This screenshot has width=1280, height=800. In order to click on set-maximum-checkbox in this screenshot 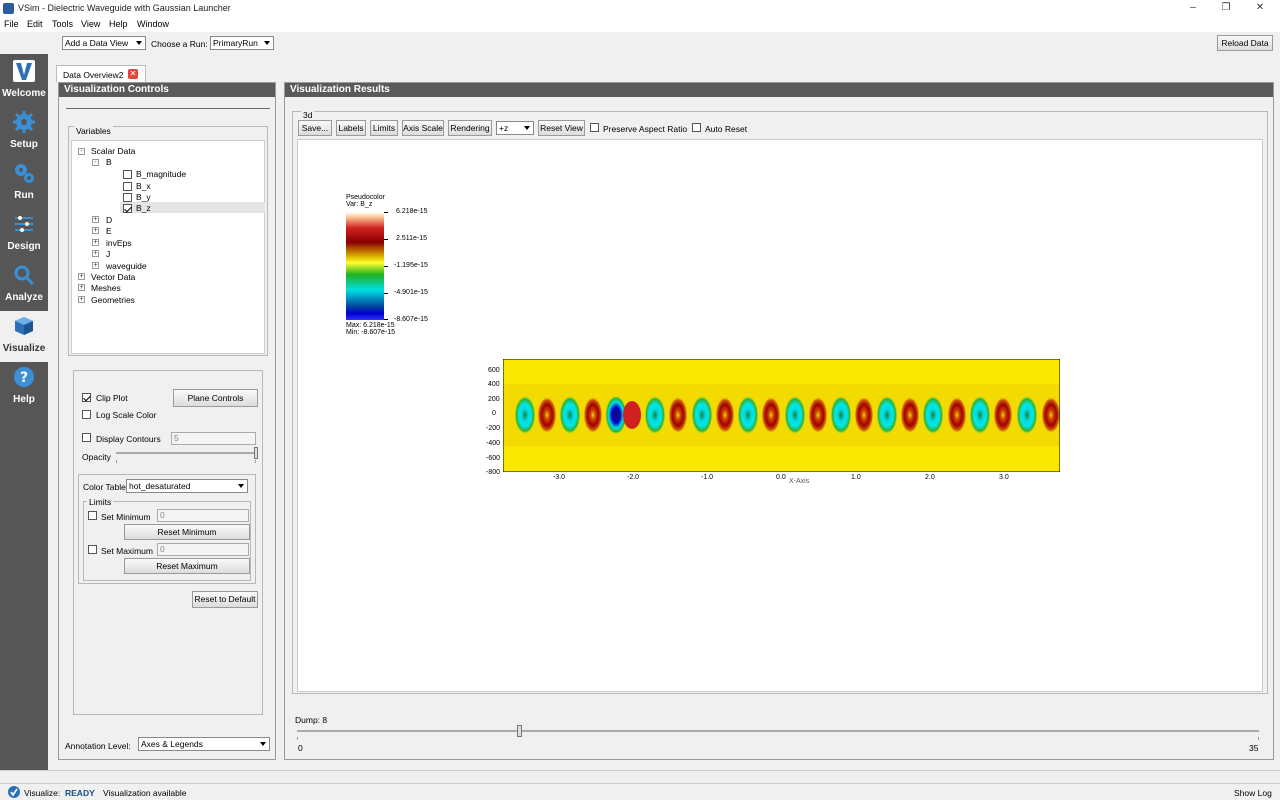, I will do `click(92, 549)`.